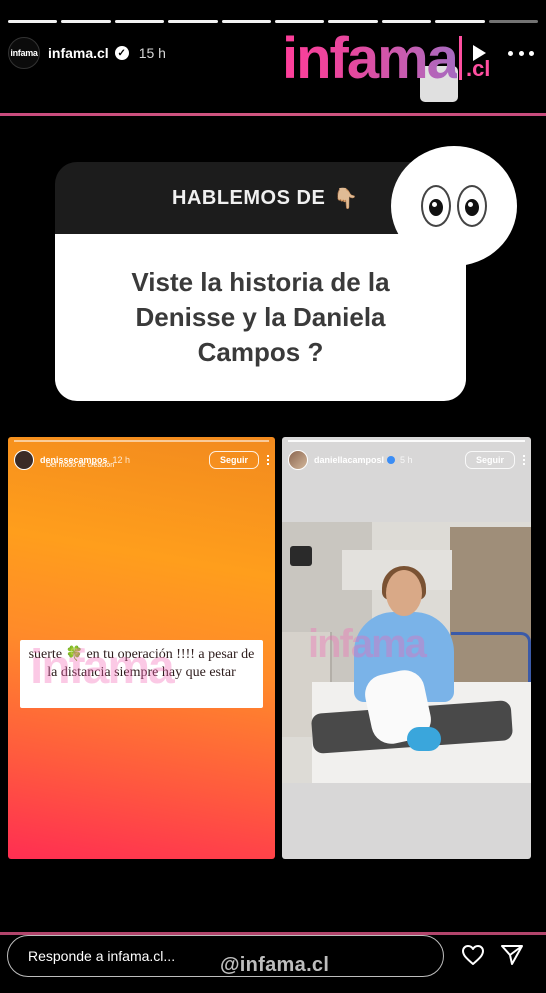 The height and width of the screenshot is (993, 546). What do you see at coordinates (436, 206) in the screenshot?
I see `eye-left` at bounding box center [436, 206].